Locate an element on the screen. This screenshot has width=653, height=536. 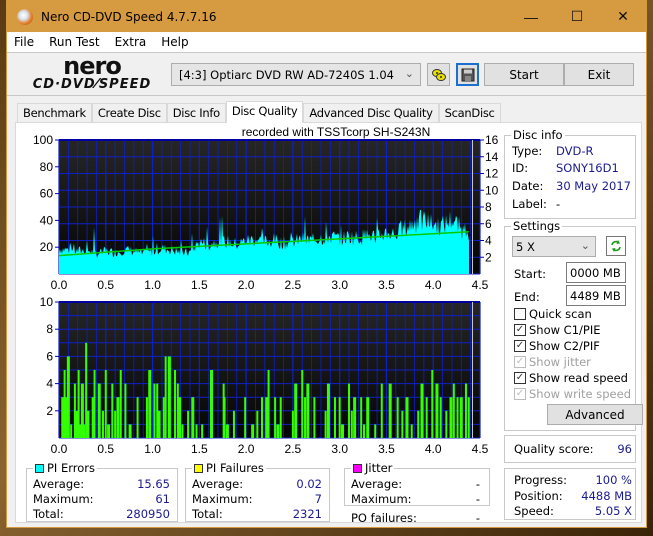
checkmark-icon: ✓ is located at coordinates (520, 330).